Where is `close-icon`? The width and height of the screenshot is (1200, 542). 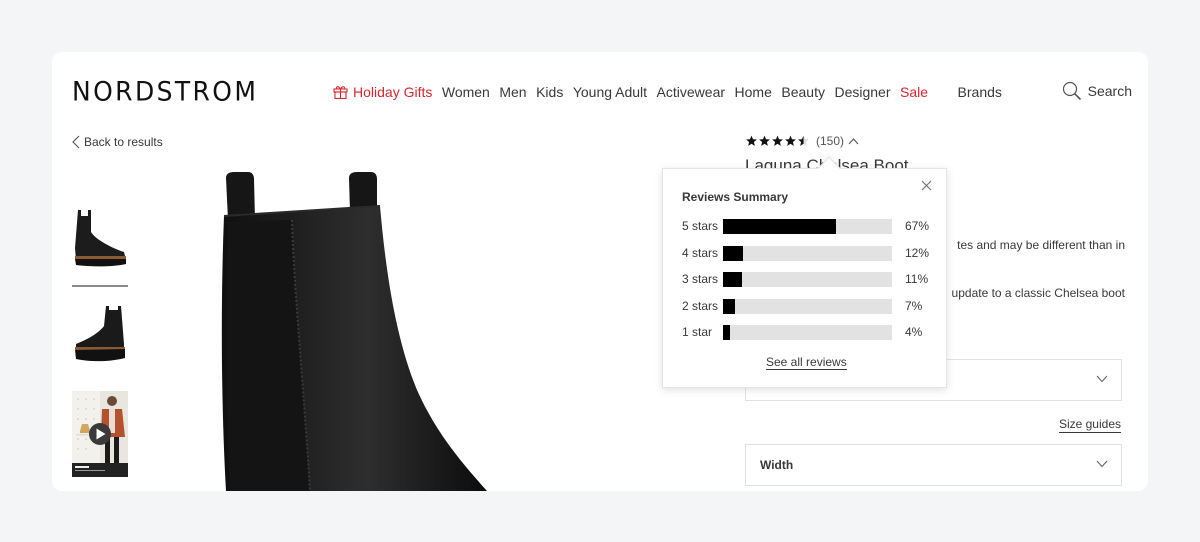
close-icon is located at coordinates (926, 185).